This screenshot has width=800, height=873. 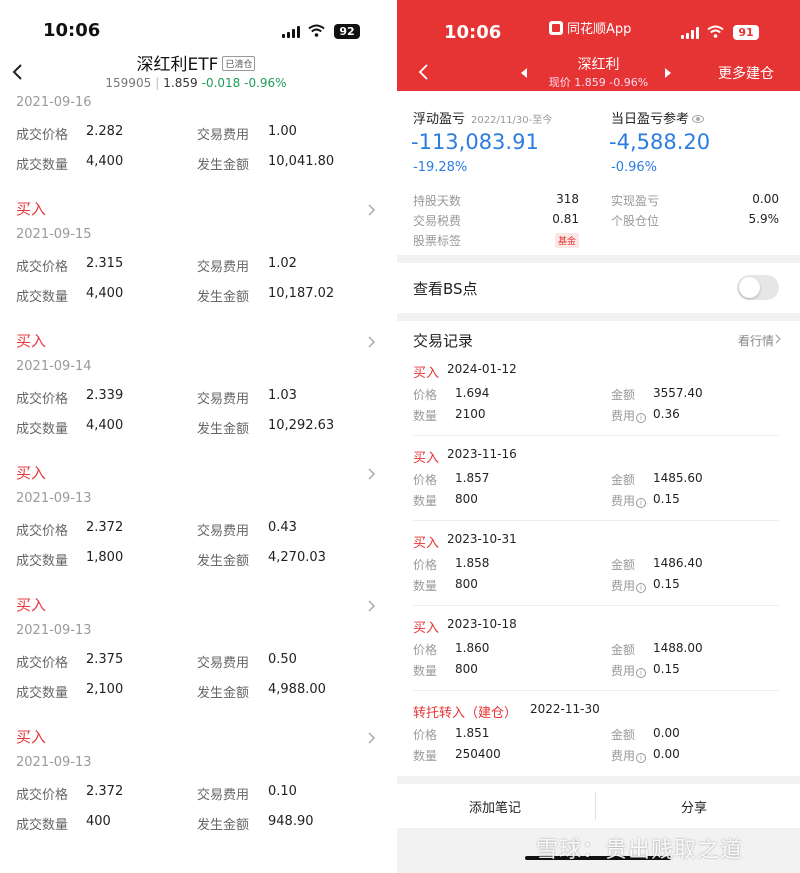 What do you see at coordinates (105, 527) in the screenshot?
I see `price-value: 2.372` at bounding box center [105, 527].